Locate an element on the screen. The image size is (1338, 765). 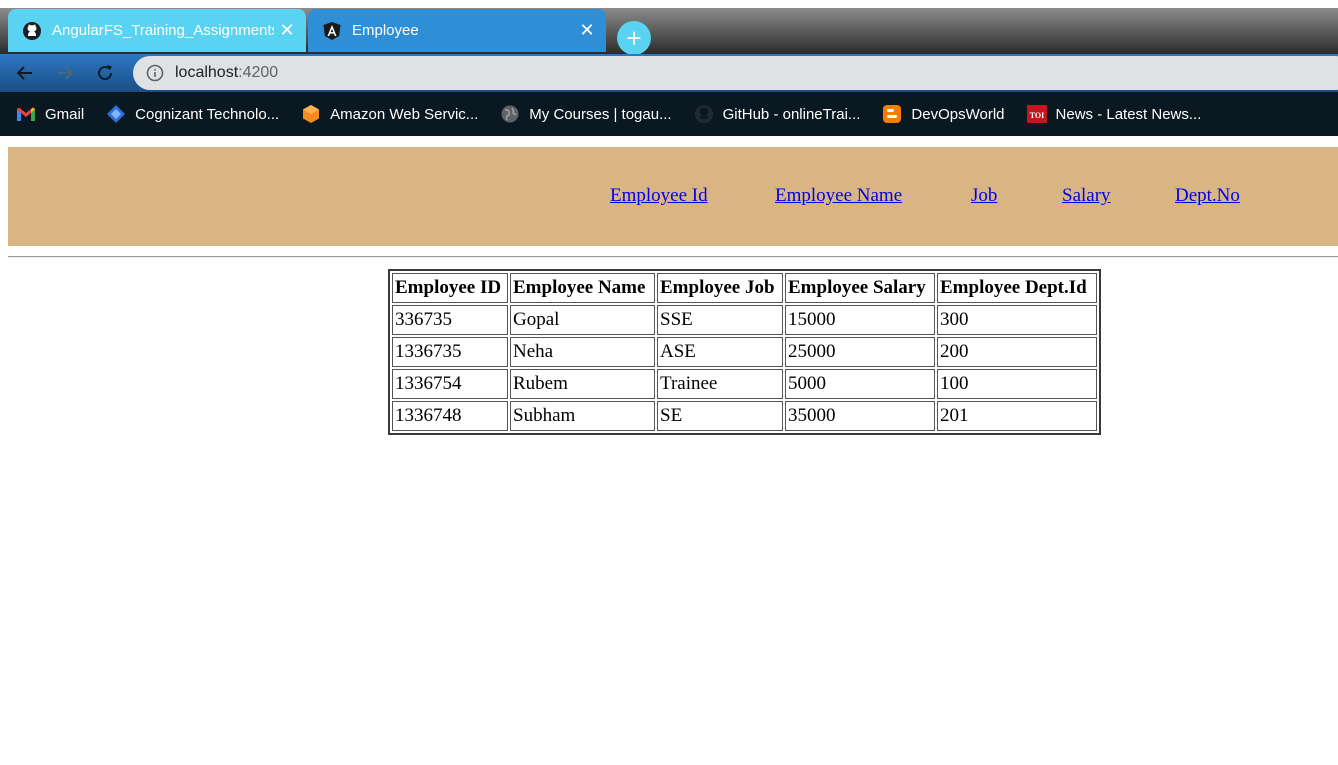
tab-github-assignments: AngularFS_Training_Assignments ✕ is located at coordinates (157, 30).